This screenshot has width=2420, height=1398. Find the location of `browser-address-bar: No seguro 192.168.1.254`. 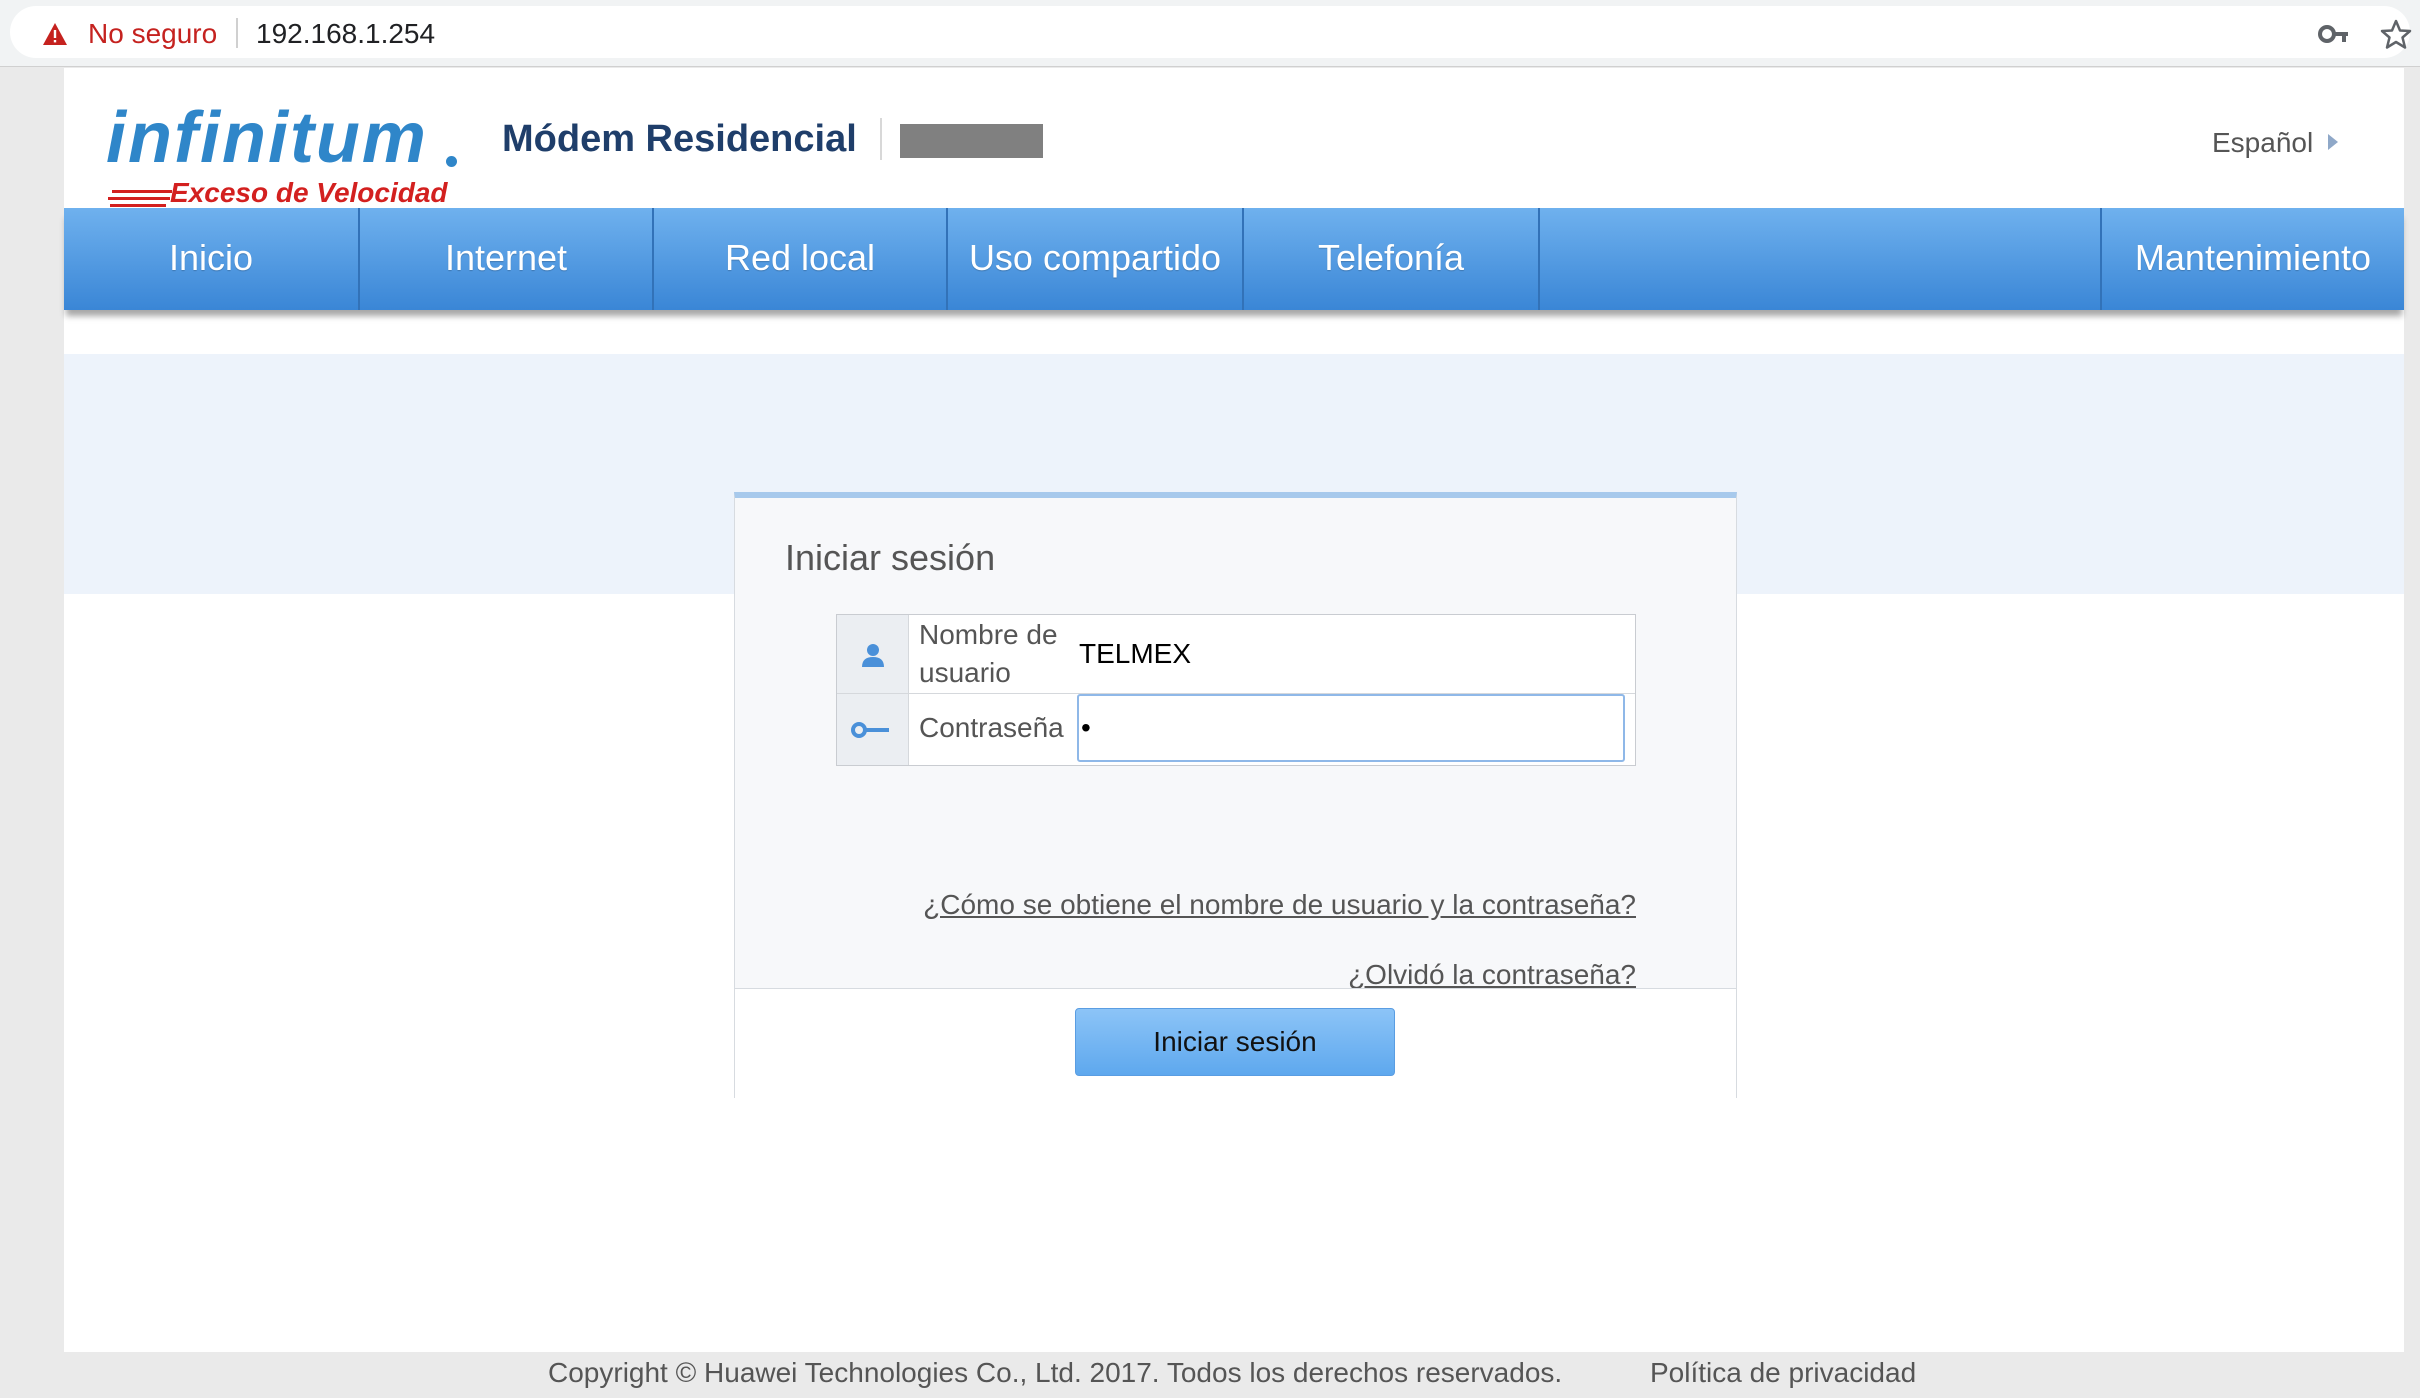

browser-address-bar: No seguro 192.168.1.254 is located at coordinates (1210, 33).